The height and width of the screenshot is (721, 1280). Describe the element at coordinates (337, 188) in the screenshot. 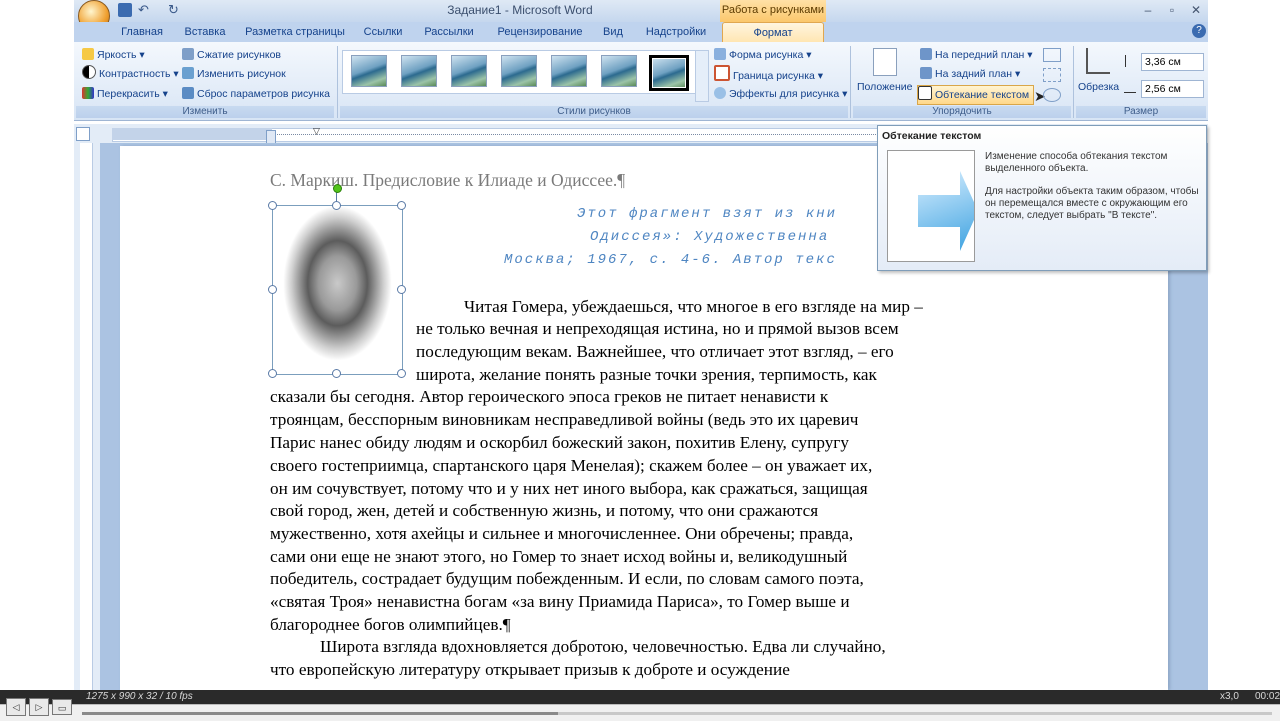

I see `rotation-handle` at that location.